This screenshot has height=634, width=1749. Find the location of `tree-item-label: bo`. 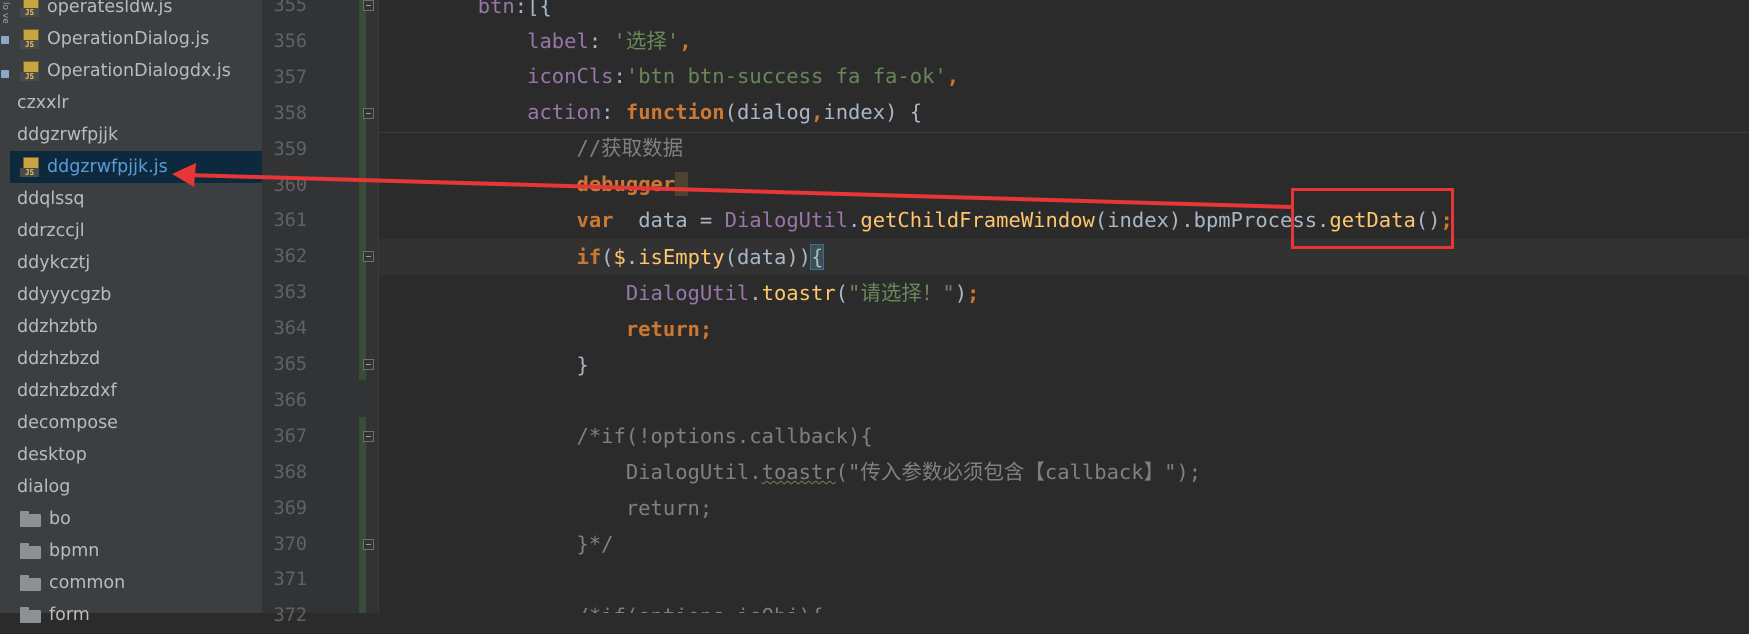

tree-item-label: bo is located at coordinates (60, 519).